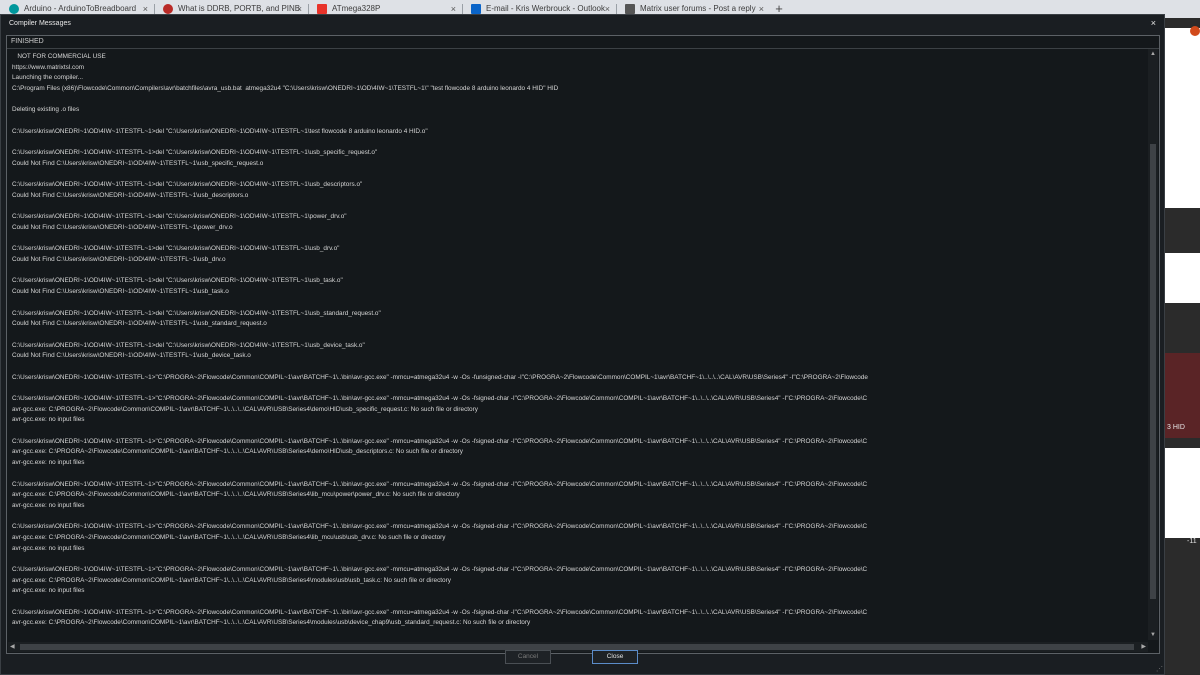 The image size is (1200, 675). What do you see at coordinates (583, 48) in the screenshot?
I see `divider` at bounding box center [583, 48].